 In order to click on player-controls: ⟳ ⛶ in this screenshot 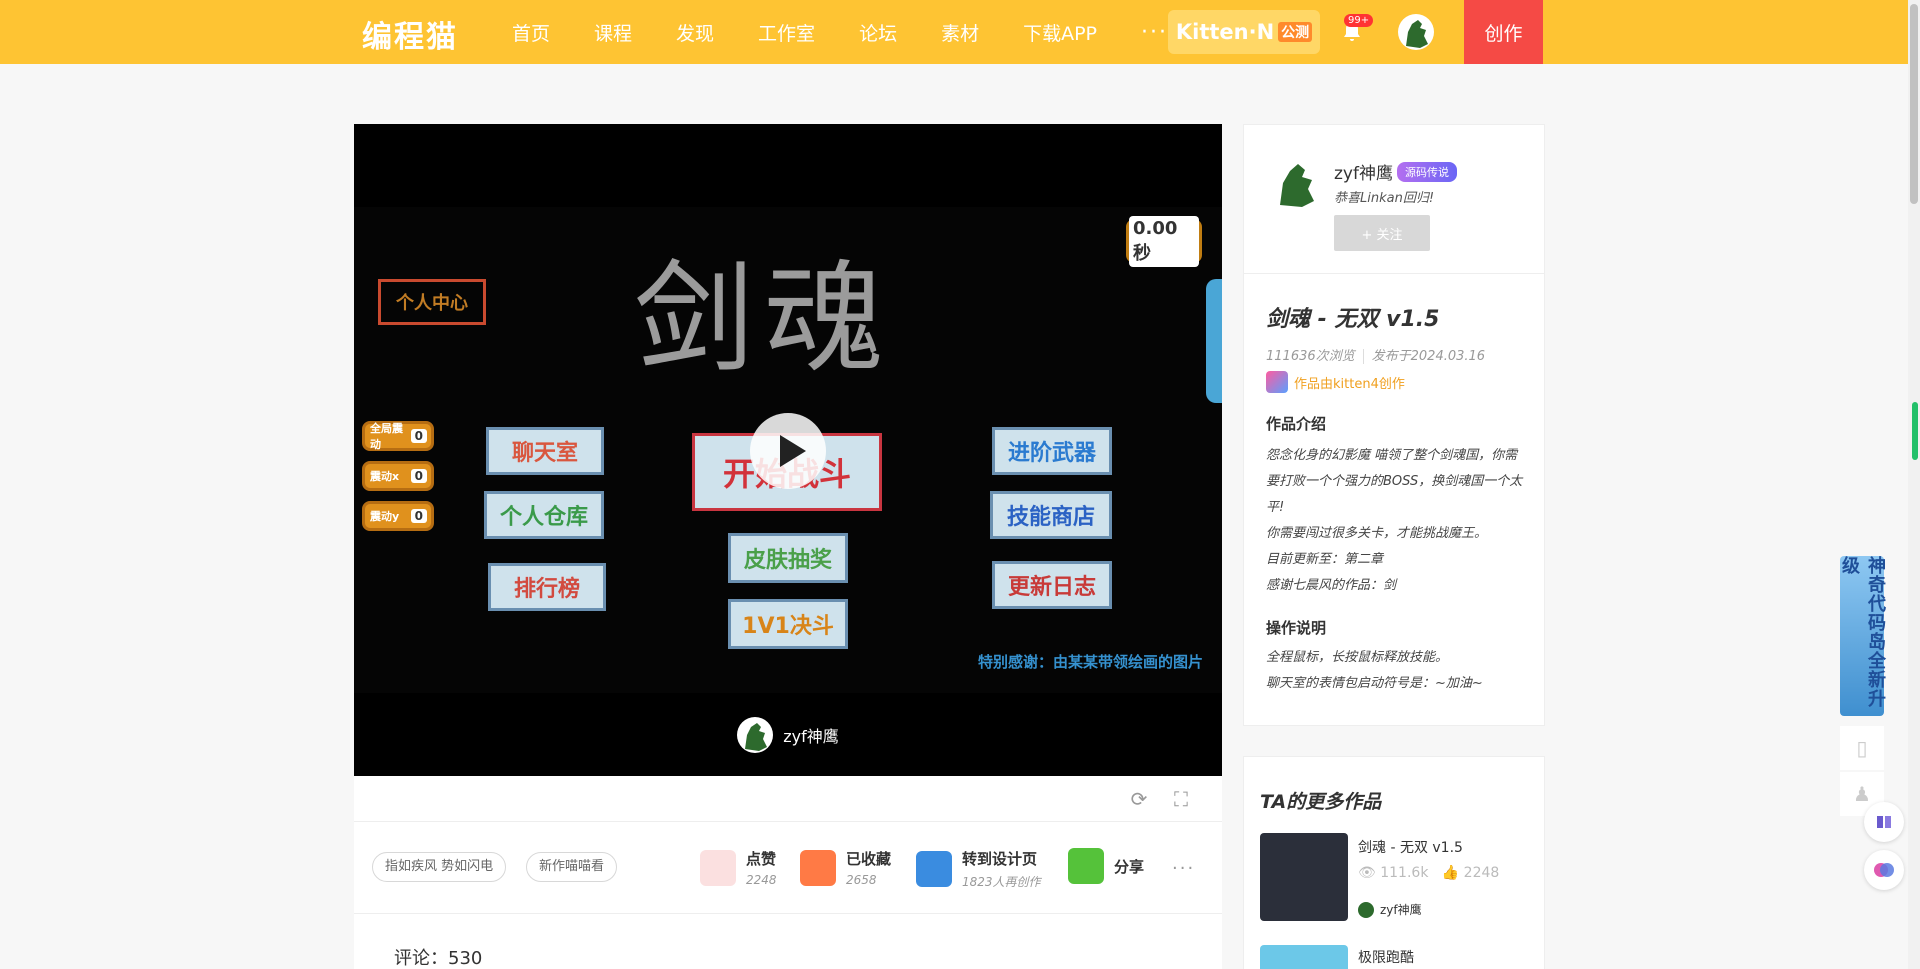, I will do `click(788, 799)`.